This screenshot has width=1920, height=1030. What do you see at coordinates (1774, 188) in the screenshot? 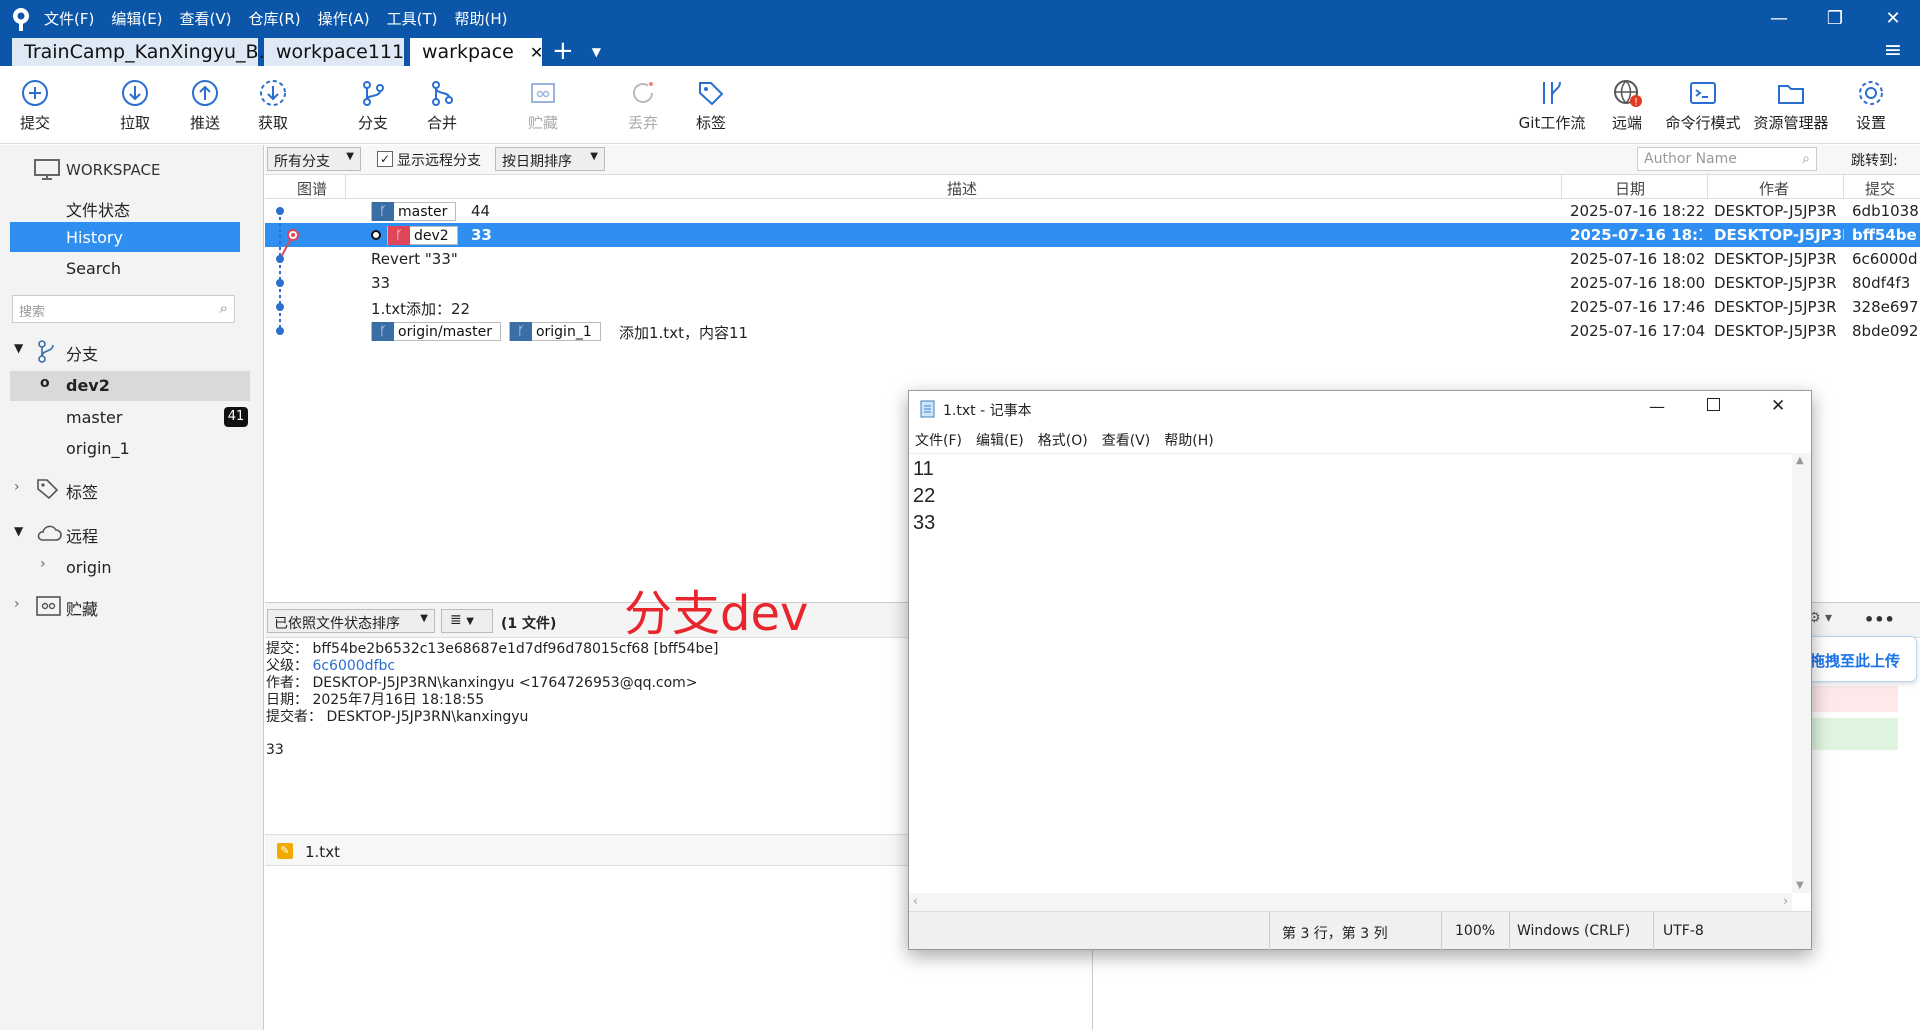
I see `col-author: 作者` at bounding box center [1774, 188].